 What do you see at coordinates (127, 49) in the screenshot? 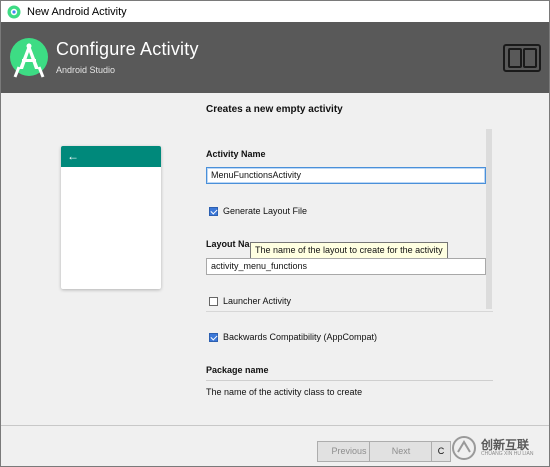
I see `banner-title: Configure Activity` at bounding box center [127, 49].